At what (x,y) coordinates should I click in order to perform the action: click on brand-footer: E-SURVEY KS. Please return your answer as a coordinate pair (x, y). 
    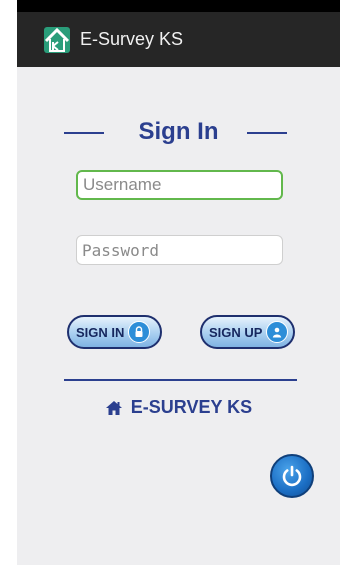
    Looking at the image, I should click on (178, 407).